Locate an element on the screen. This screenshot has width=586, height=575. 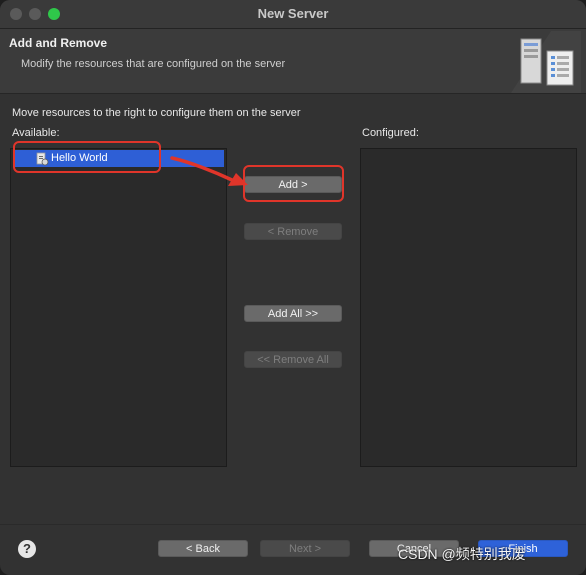
page-title: Add and Remove is located at coordinates (58, 43).